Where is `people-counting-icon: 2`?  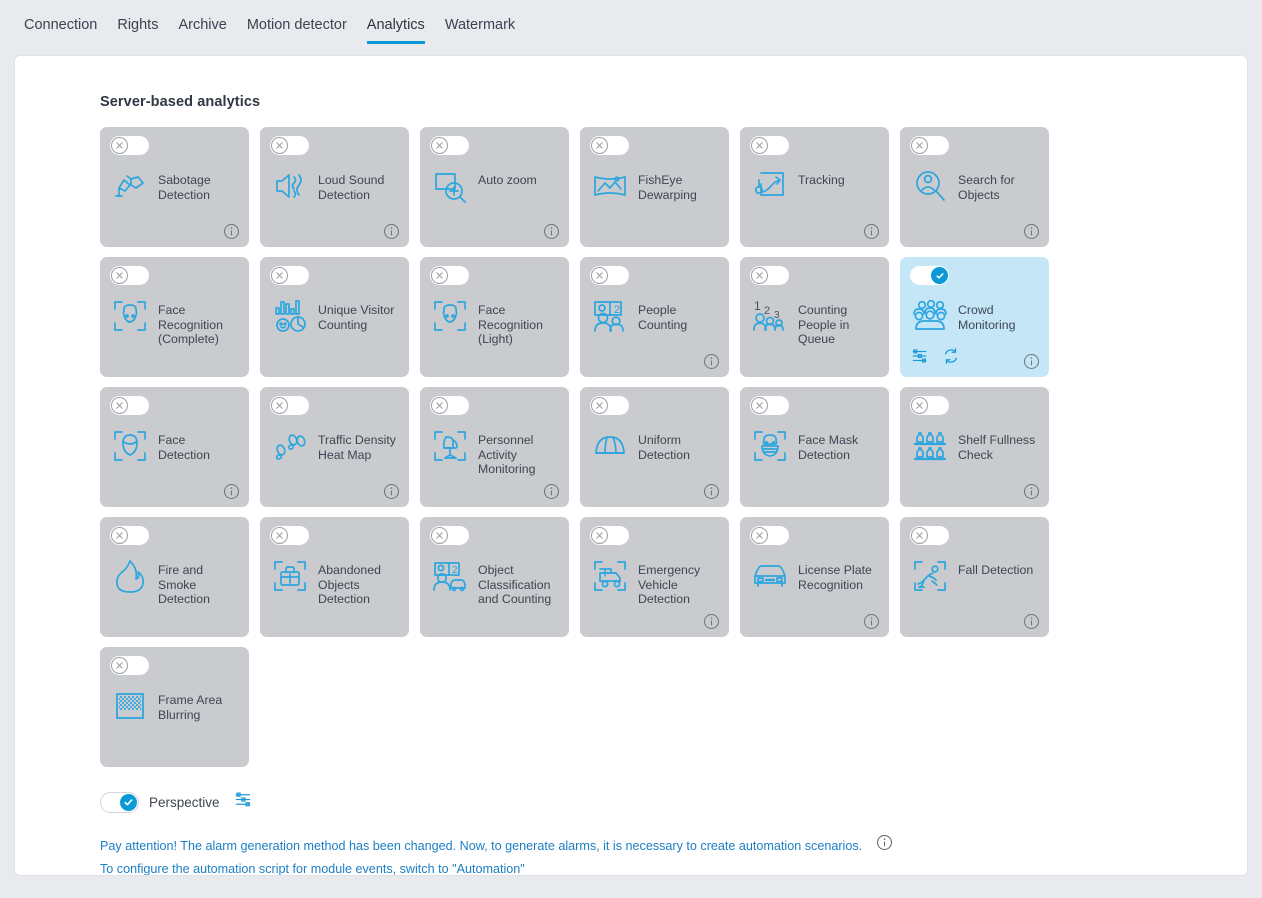 people-counting-icon: 2 is located at coordinates (610, 316).